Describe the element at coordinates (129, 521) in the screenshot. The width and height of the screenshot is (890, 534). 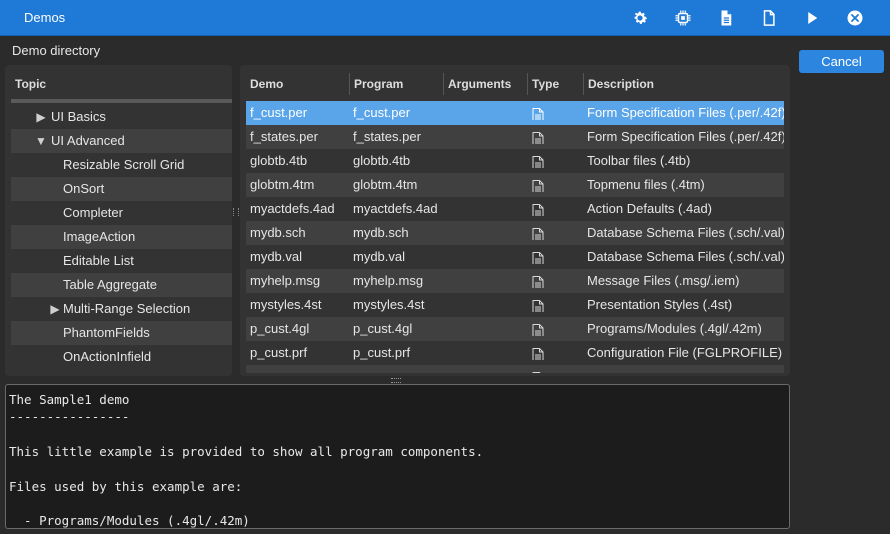
I see `text-line: - Programs/Modules (.4gl/.42m)` at that location.